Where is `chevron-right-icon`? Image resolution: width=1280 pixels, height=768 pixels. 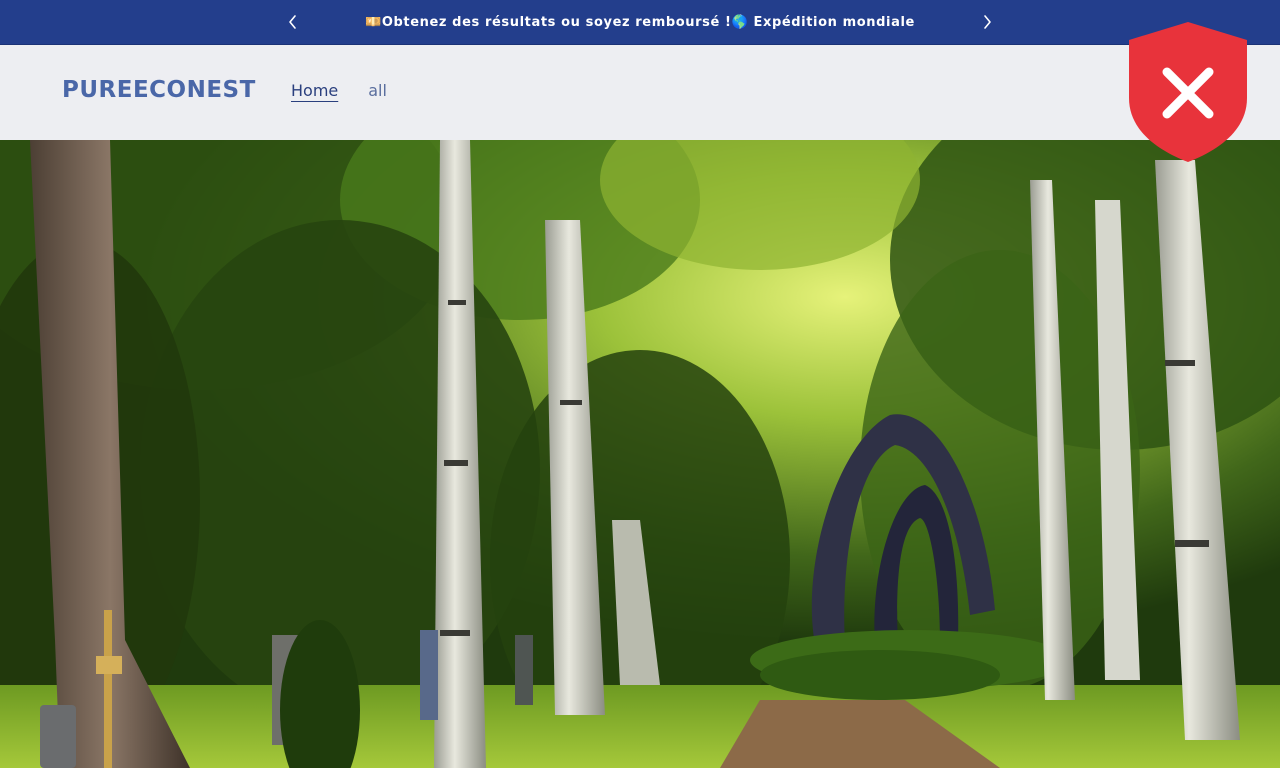 chevron-right-icon is located at coordinates (987, 22).